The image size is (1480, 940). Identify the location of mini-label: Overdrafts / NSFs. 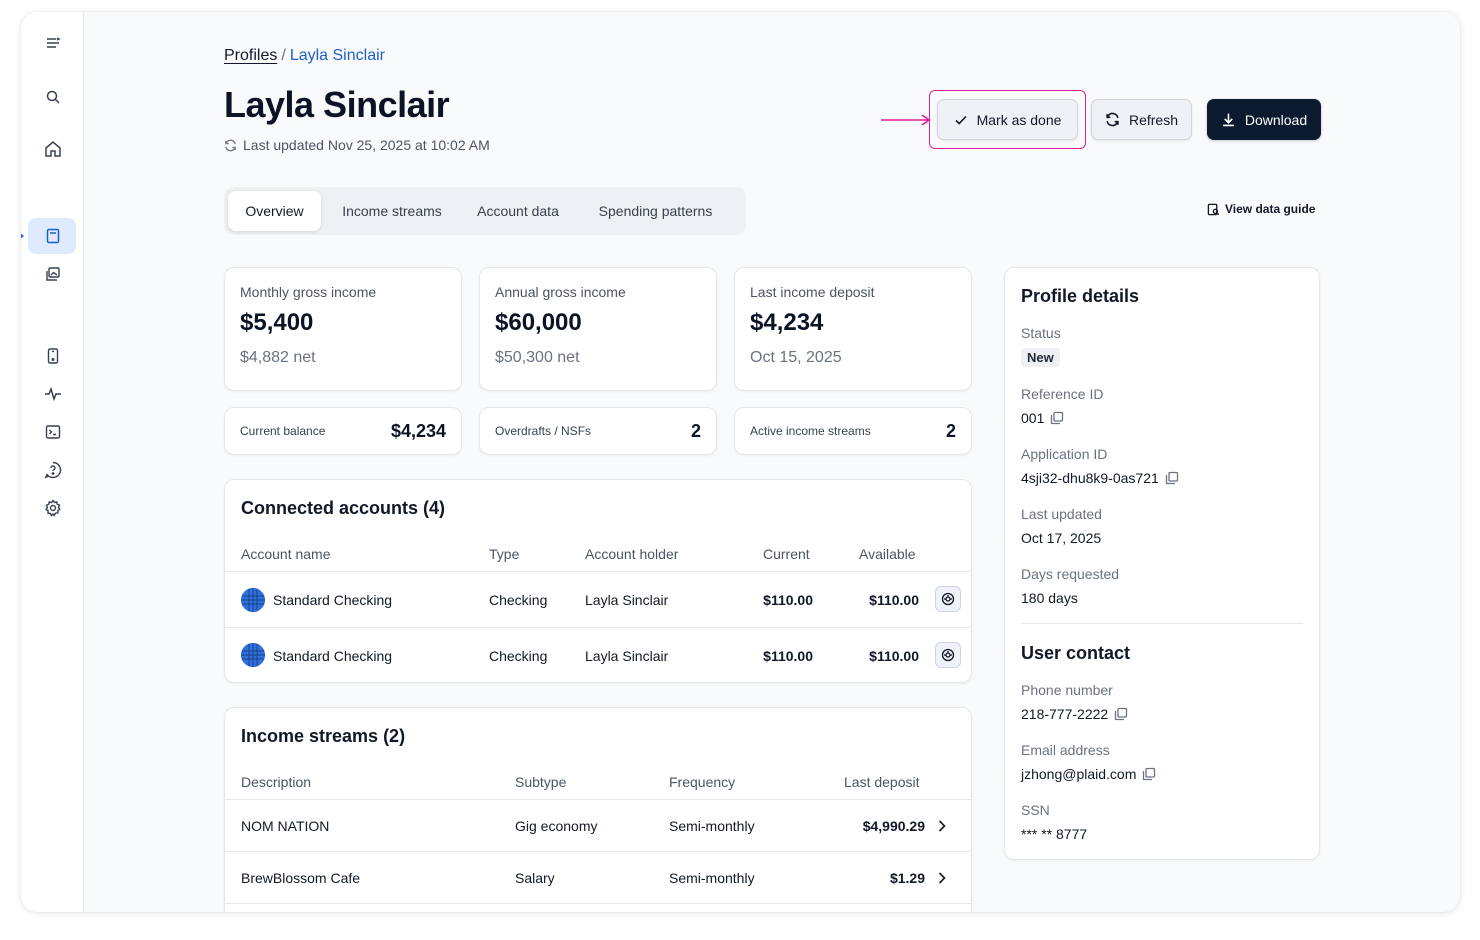
(543, 431).